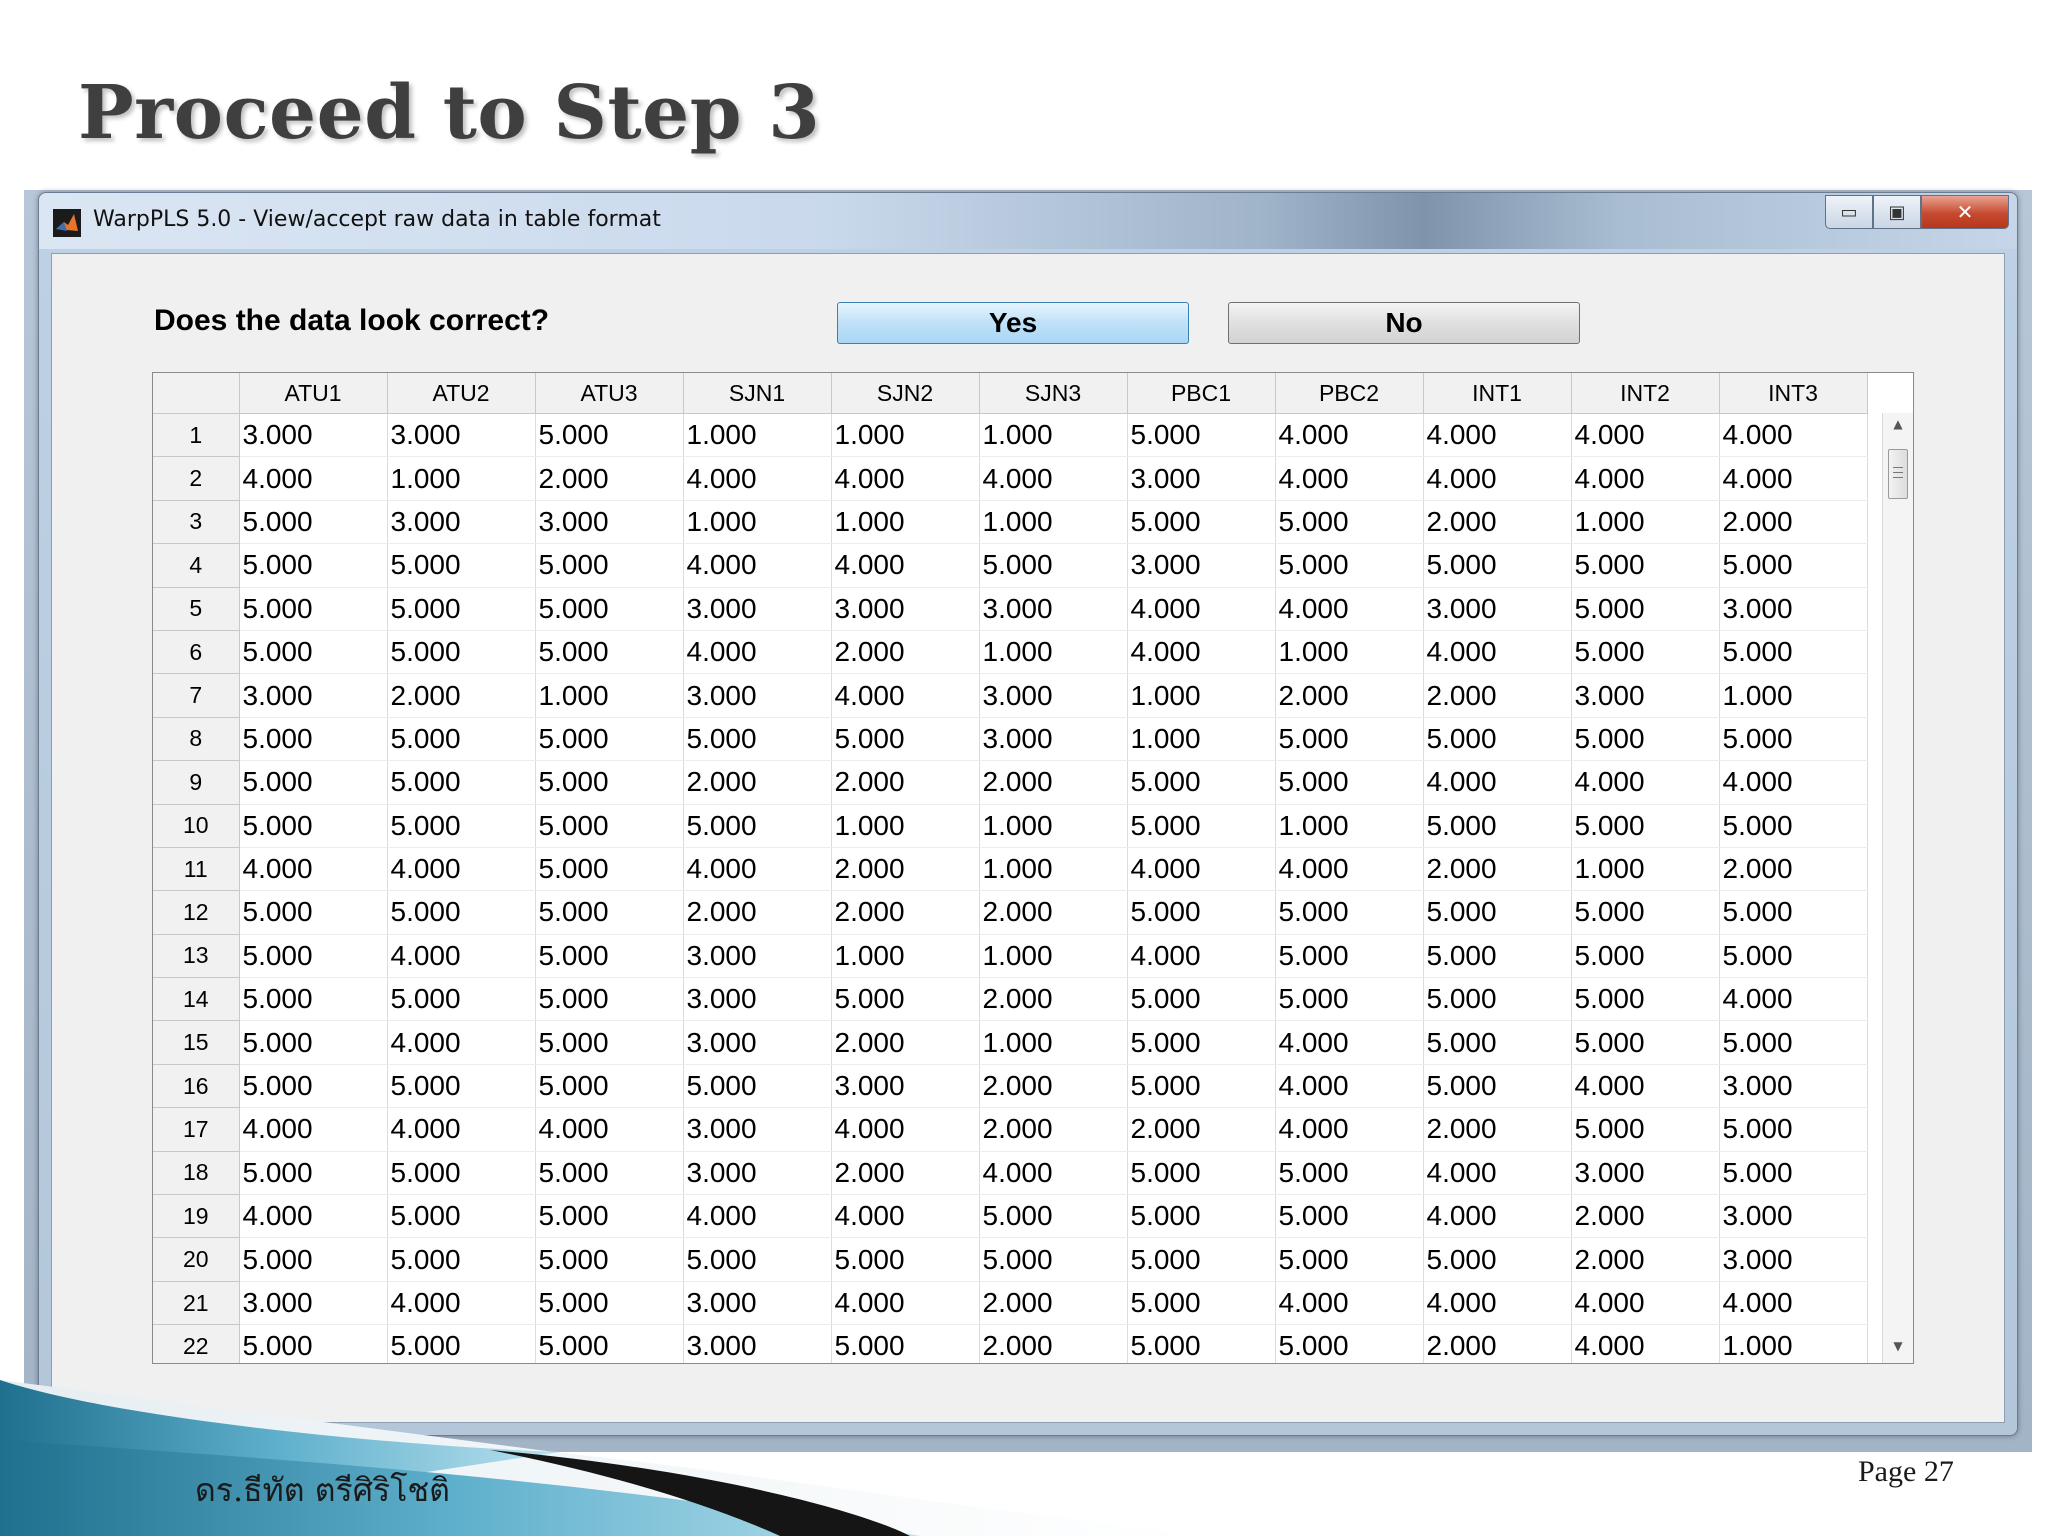 The height and width of the screenshot is (1536, 2048). What do you see at coordinates (196, 1216) in the screenshot?
I see `row-number: 19` at bounding box center [196, 1216].